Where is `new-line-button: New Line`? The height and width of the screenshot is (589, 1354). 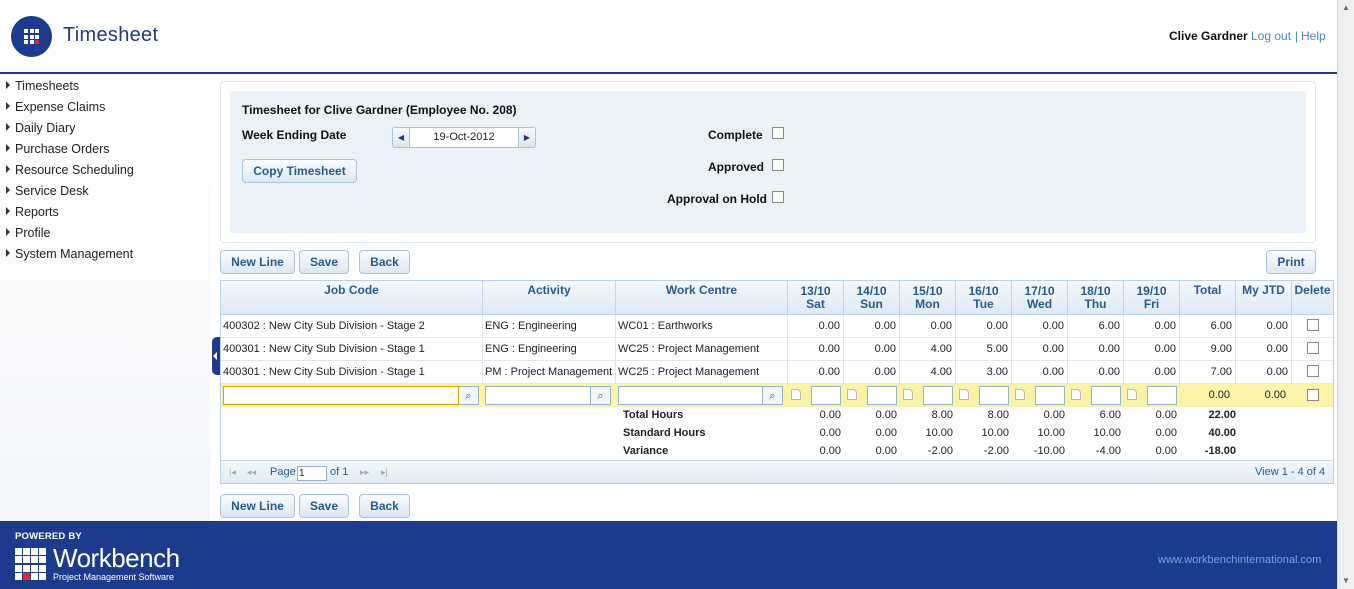
new-line-button: New Line is located at coordinates (257, 262).